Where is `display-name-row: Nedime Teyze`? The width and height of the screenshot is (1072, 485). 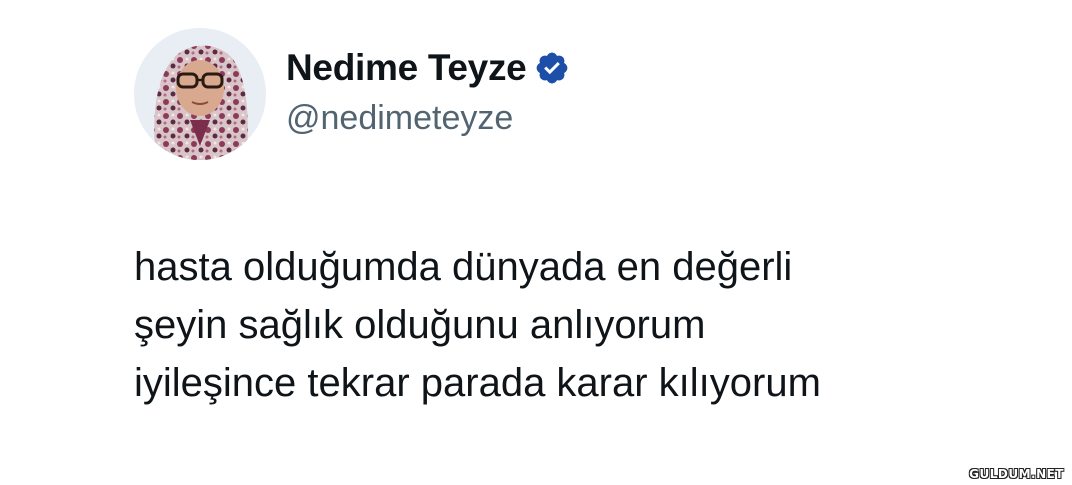
display-name-row: Nedime Teyze is located at coordinates (428, 68).